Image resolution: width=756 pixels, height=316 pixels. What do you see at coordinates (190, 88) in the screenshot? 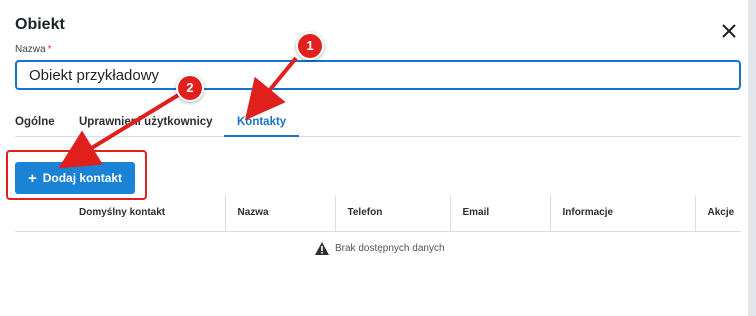
I see `annotation-badge-2: 2` at bounding box center [190, 88].